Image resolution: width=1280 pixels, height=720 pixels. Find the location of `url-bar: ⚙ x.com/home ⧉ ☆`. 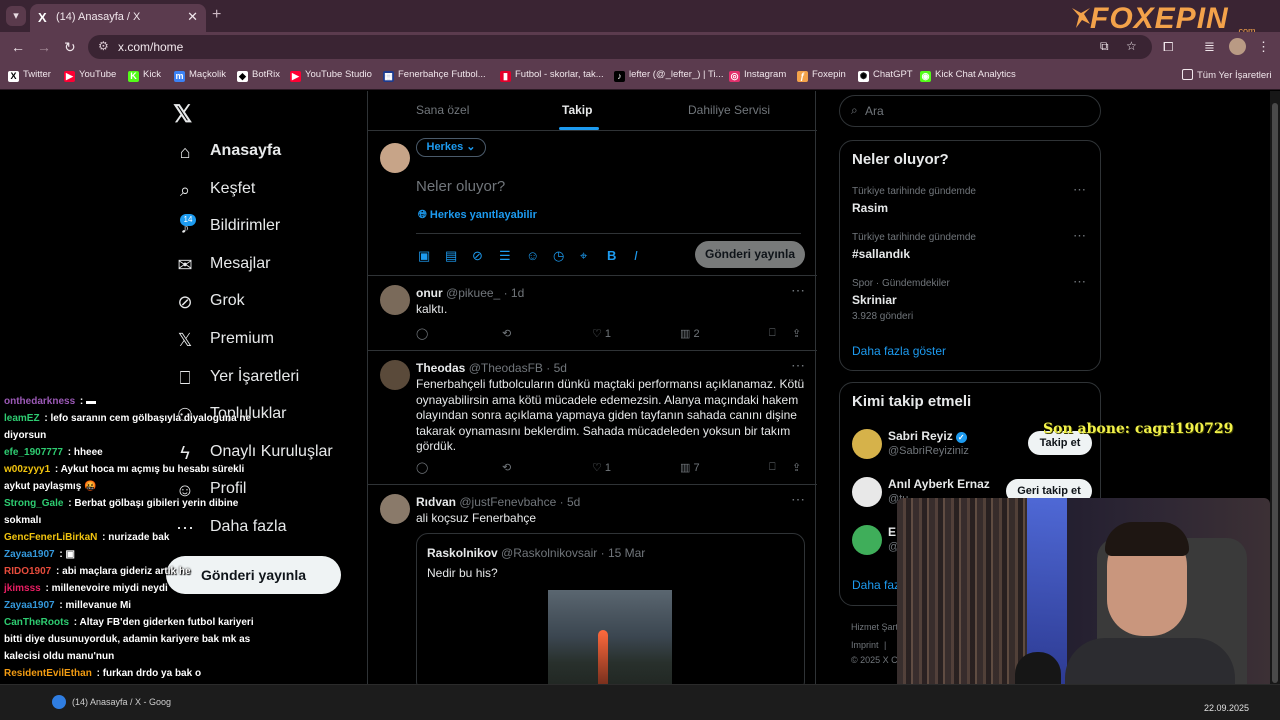

url-bar: ⚙ x.com/home ⧉ ☆ is located at coordinates (620, 47).